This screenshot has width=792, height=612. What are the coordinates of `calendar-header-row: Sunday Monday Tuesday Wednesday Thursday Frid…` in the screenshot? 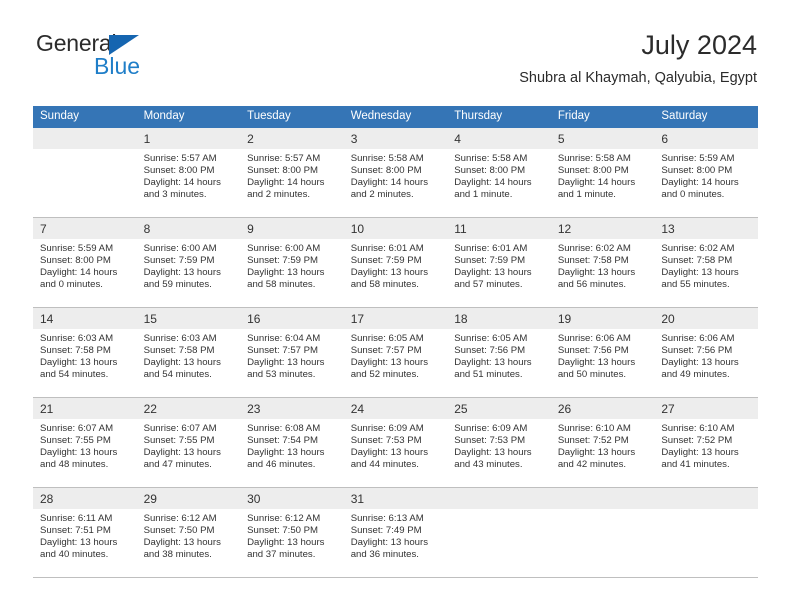 It's located at (395, 117).